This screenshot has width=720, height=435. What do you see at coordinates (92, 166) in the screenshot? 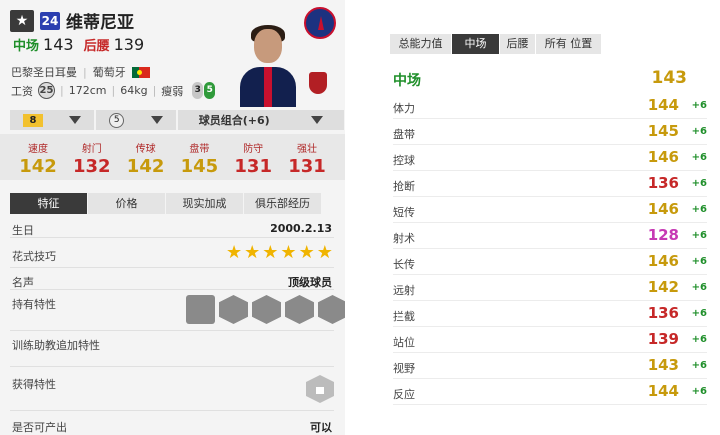
I see `stat-value: 132` at bounding box center [92, 166].